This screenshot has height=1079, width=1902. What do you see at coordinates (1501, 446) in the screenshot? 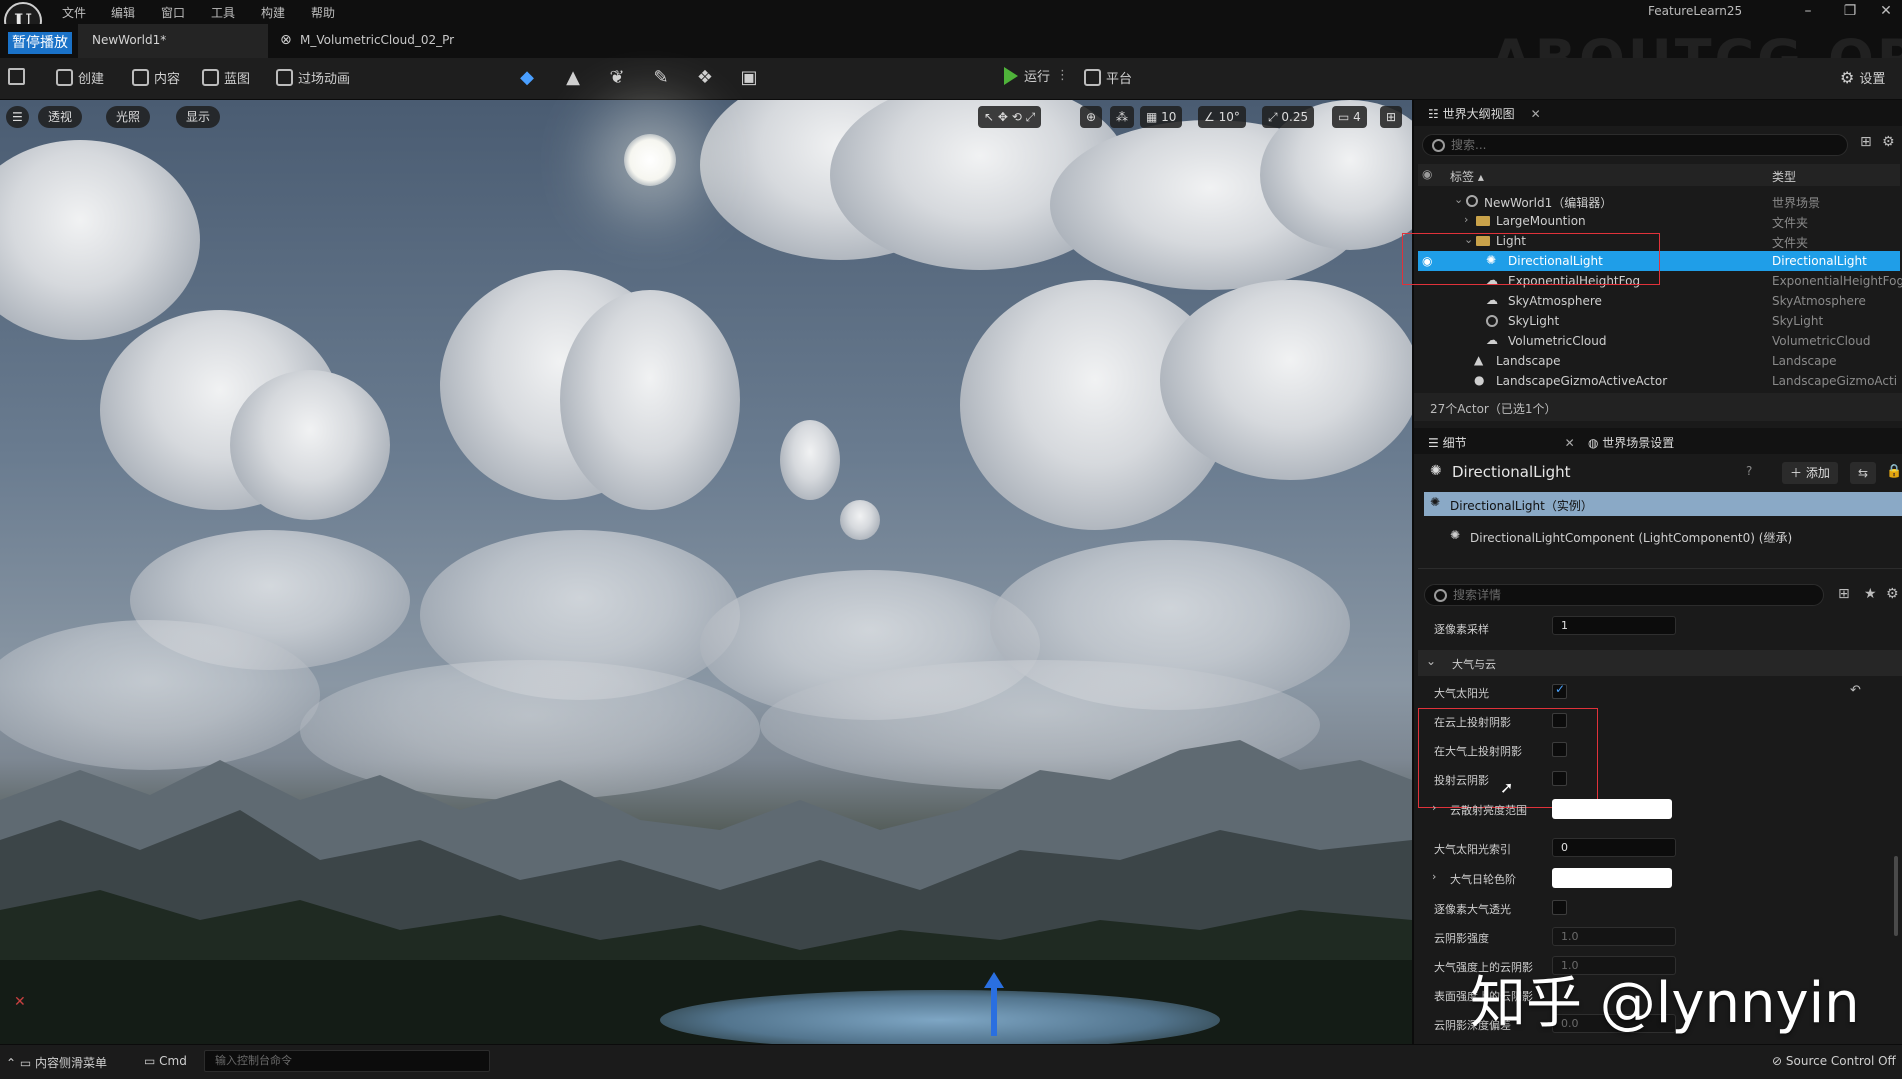
I see `tab-details: ☰ 细节 ✕` at bounding box center [1501, 446].